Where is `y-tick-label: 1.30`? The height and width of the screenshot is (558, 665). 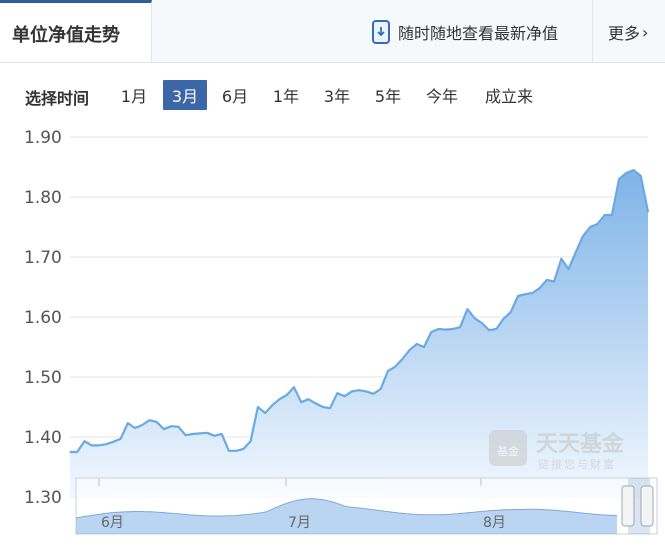 y-tick-label: 1.30 is located at coordinates (43, 498).